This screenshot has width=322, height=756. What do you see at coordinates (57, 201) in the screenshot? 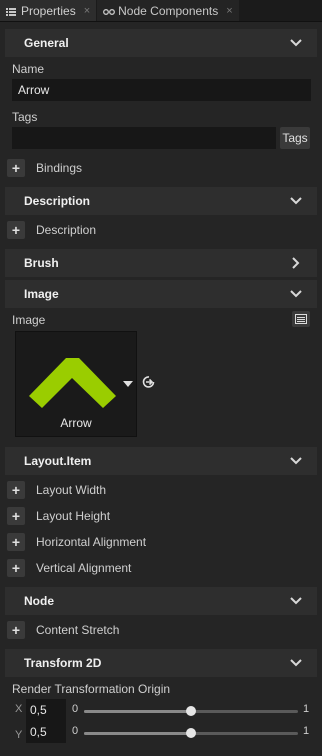
I see `section-title: Description` at bounding box center [57, 201].